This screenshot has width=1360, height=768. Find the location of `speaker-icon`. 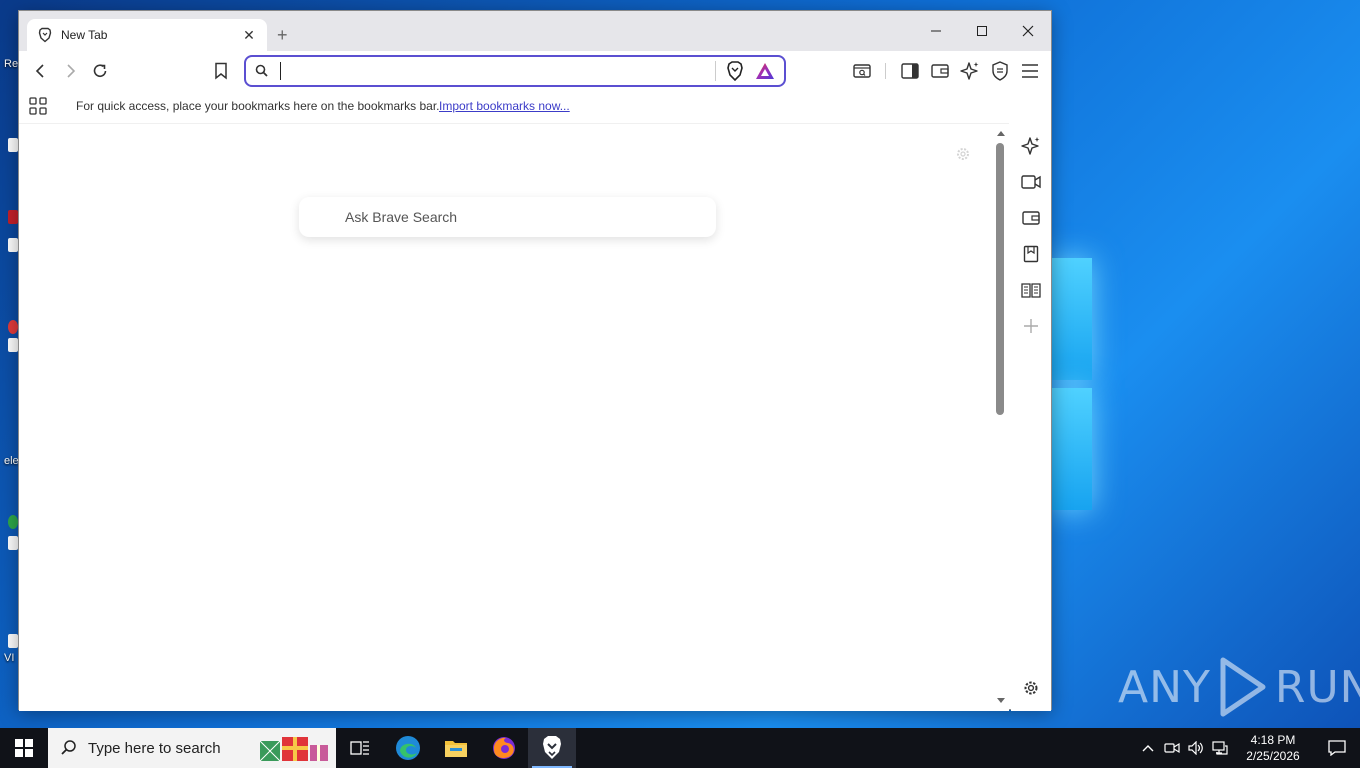

speaker-icon is located at coordinates (1195, 748).